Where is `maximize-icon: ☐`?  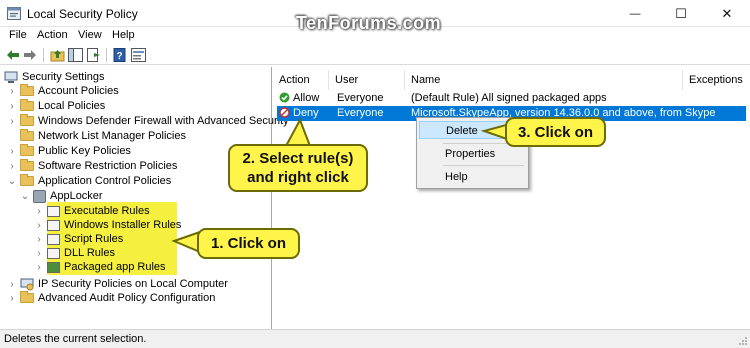 maximize-icon: ☐ is located at coordinates (681, 13).